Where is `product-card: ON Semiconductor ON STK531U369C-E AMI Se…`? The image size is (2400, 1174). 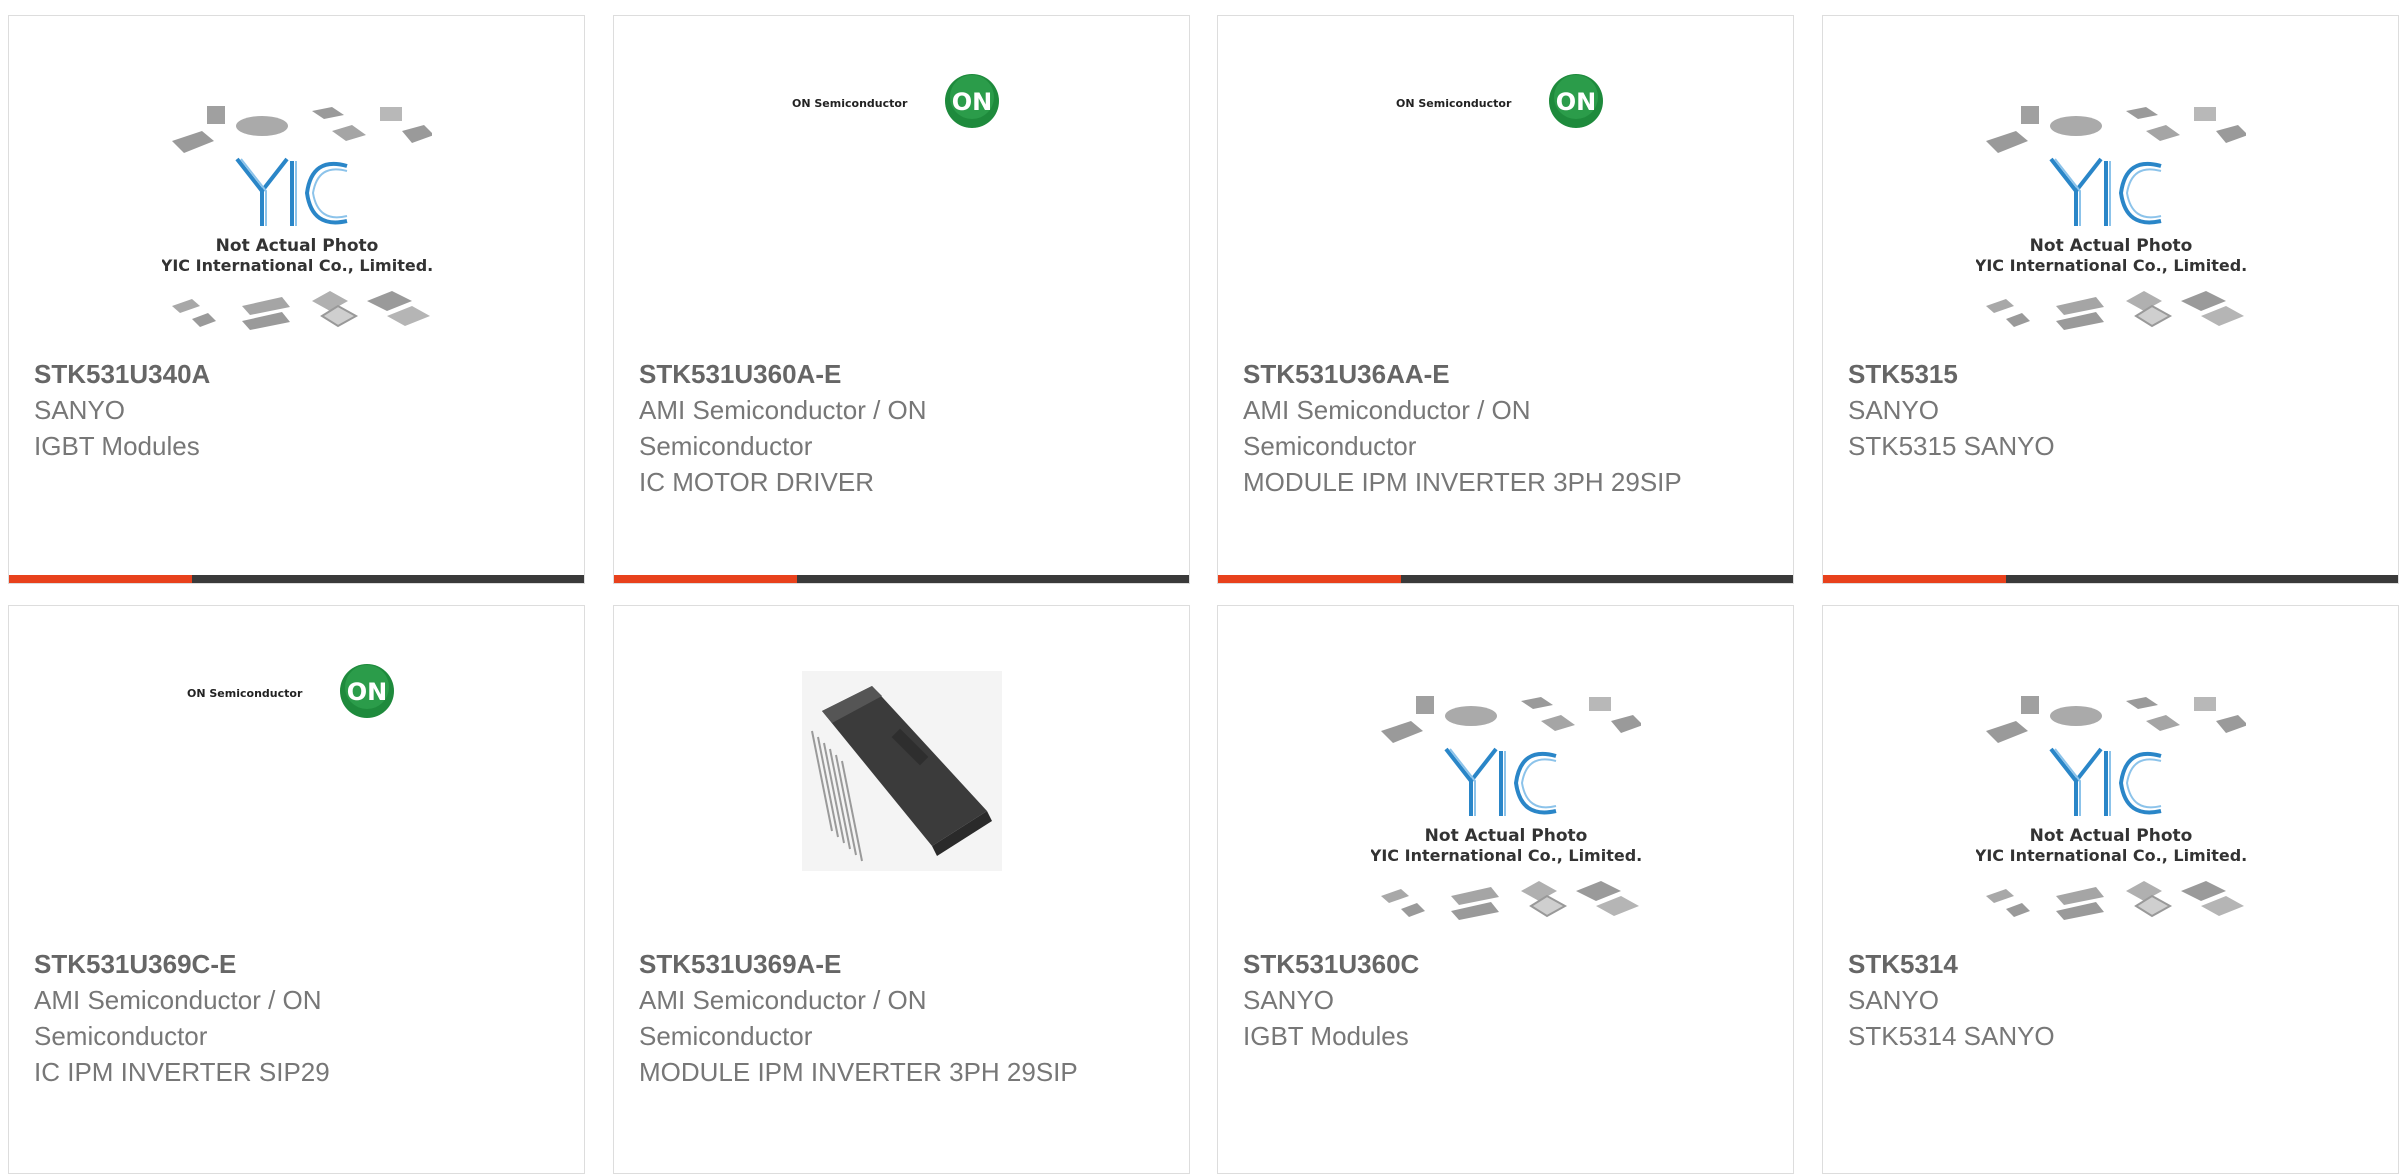 product-card: ON Semiconductor ON STK531U369C-E AMI Se… is located at coordinates (296, 889).